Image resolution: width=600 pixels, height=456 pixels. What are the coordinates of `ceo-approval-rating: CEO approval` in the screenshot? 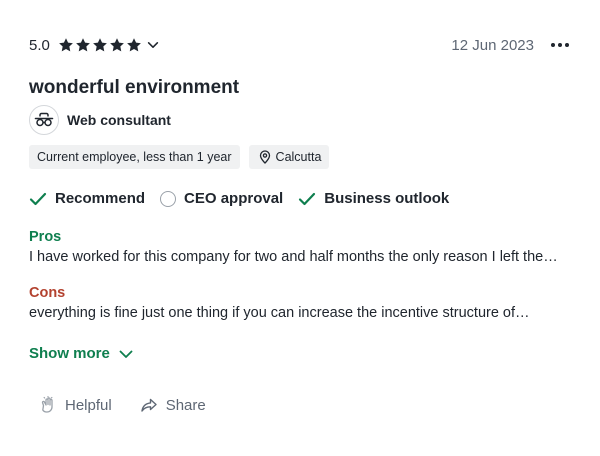 It's located at (221, 198).